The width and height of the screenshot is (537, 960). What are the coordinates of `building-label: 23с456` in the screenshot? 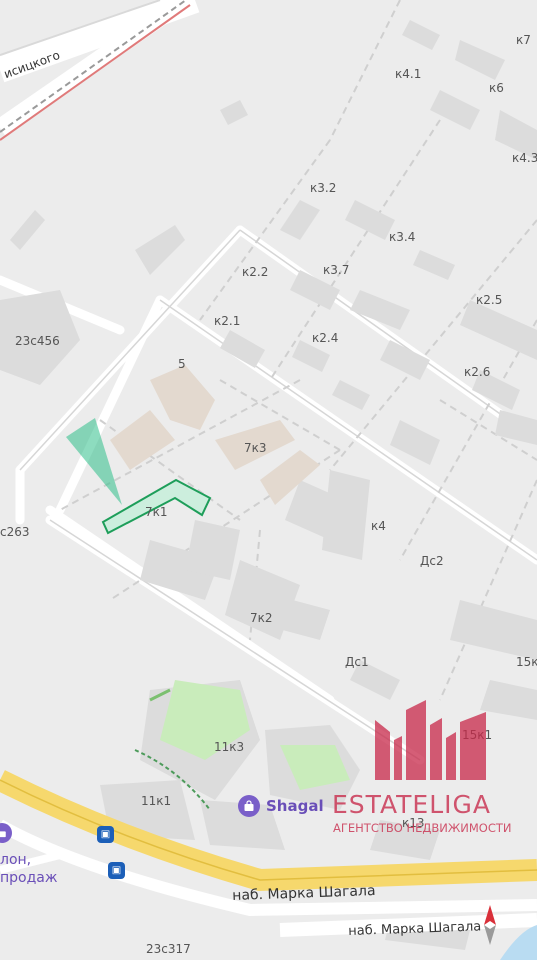 It's located at (37, 341).